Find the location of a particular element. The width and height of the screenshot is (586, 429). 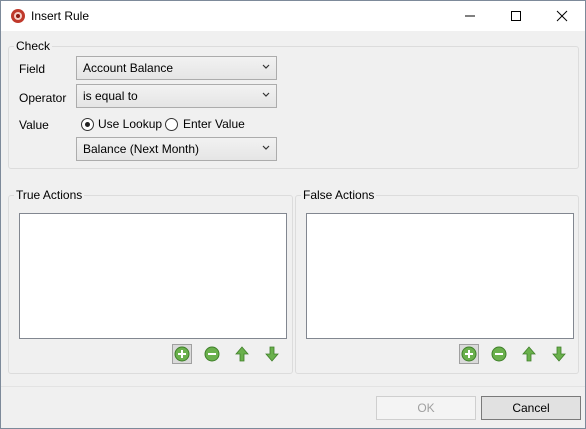

lookup-dropdown: Balance (Next Month) is located at coordinates (176, 149).